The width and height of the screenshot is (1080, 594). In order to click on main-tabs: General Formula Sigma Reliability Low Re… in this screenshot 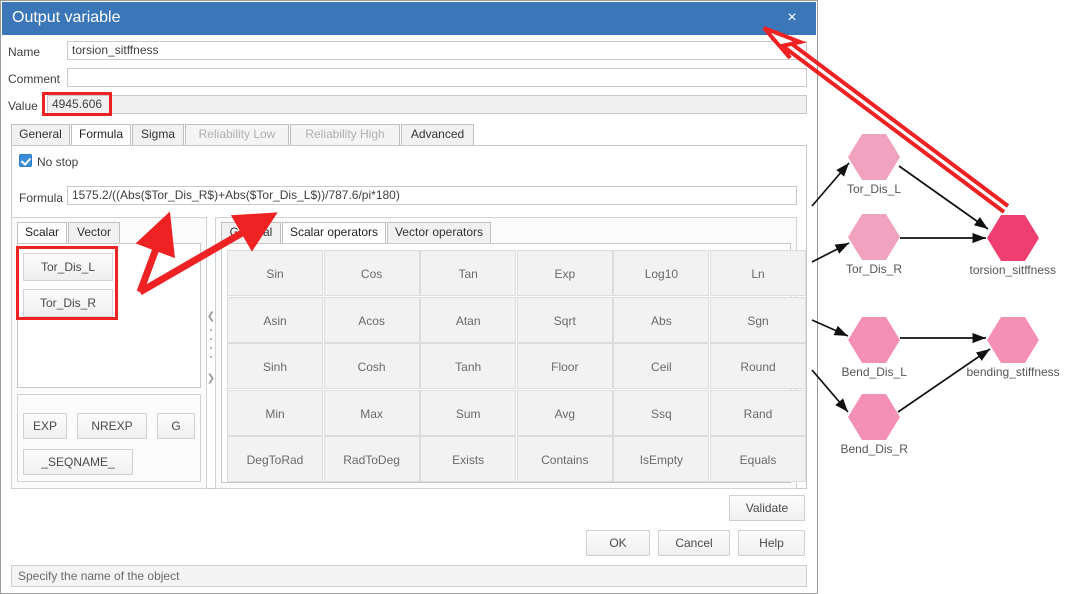, I will do `click(409, 135)`.